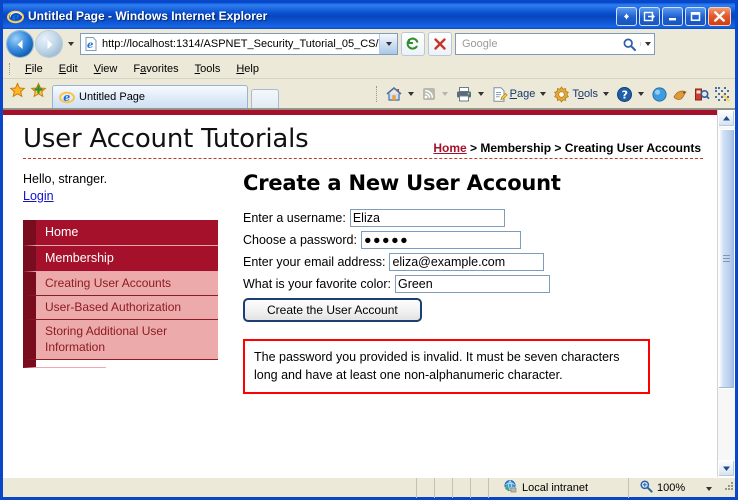 The image size is (738, 500). Describe the element at coordinates (440, 240) in the screenshot. I see `password-field` at that location.